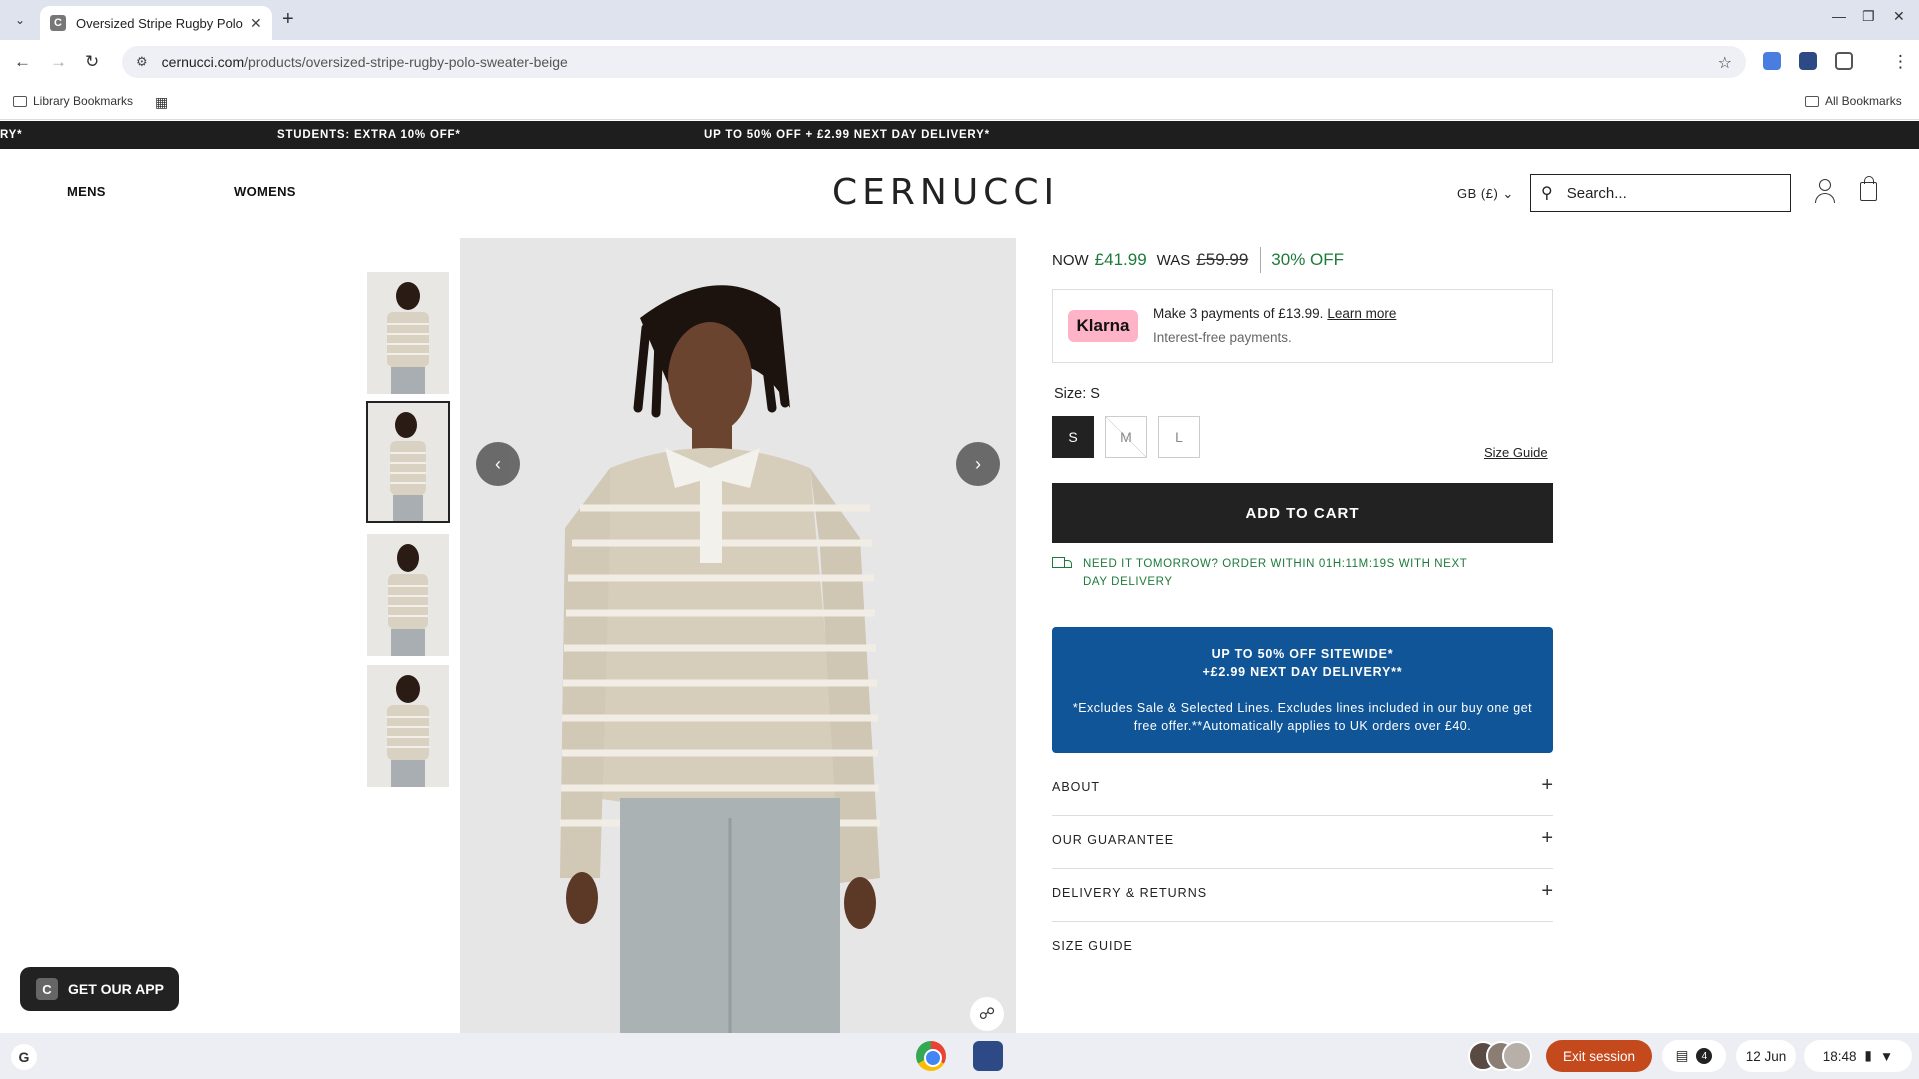 This screenshot has width=1919, height=1079. Describe the element at coordinates (1868, 16) in the screenshot. I see `restore-icon: ❐` at that location.